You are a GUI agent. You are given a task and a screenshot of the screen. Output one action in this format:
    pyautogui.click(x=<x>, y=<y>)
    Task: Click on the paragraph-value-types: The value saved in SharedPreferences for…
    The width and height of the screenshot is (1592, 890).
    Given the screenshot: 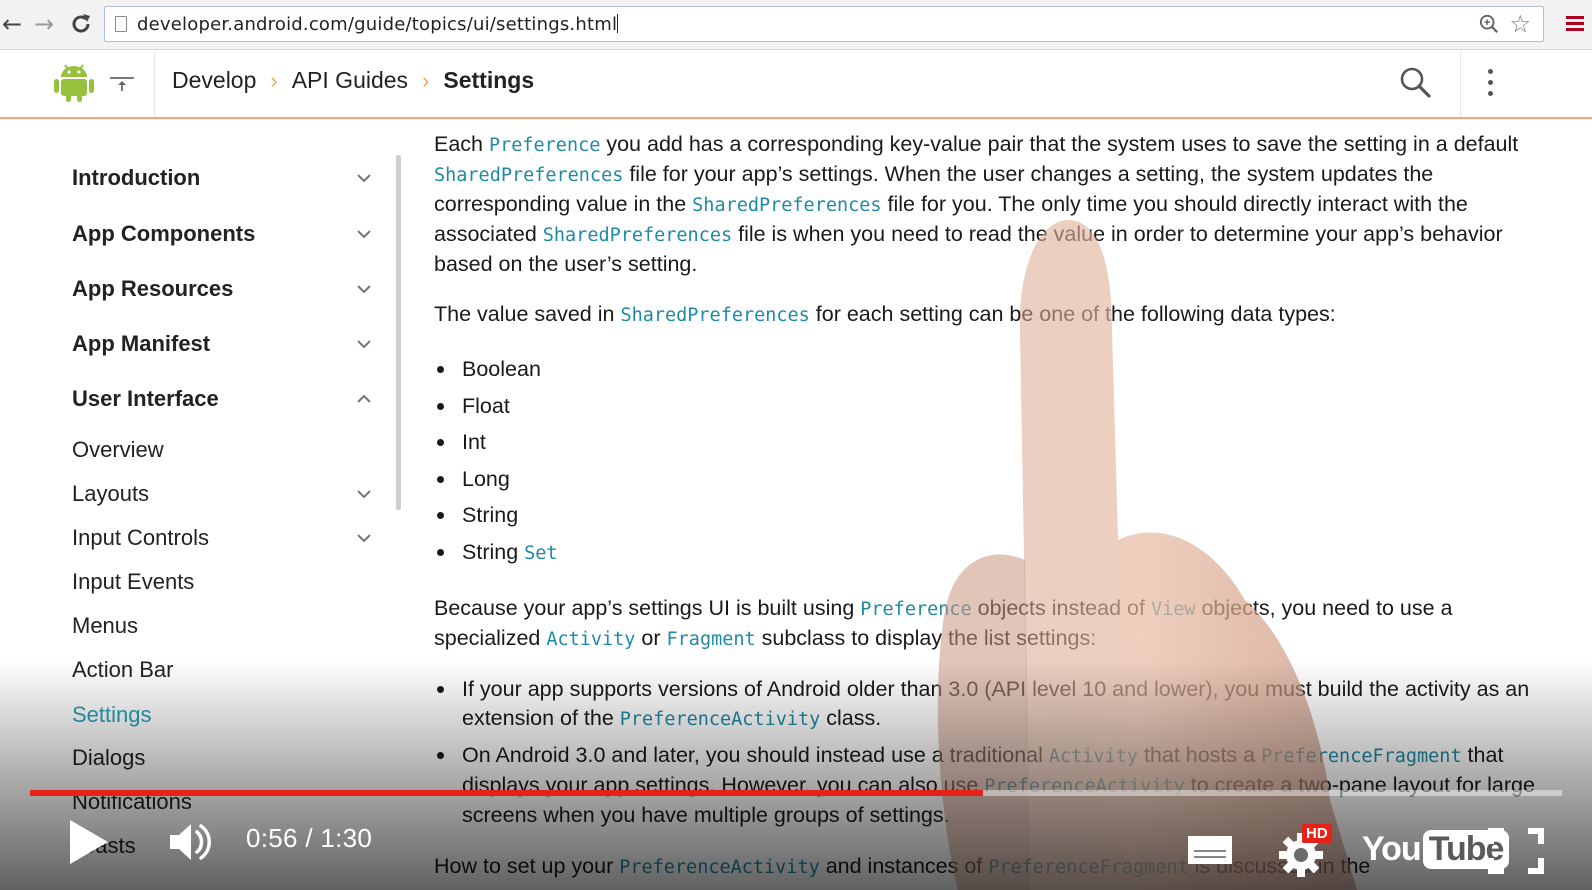 What is the action you would take?
    pyautogui.click(x=885, y=314)
    